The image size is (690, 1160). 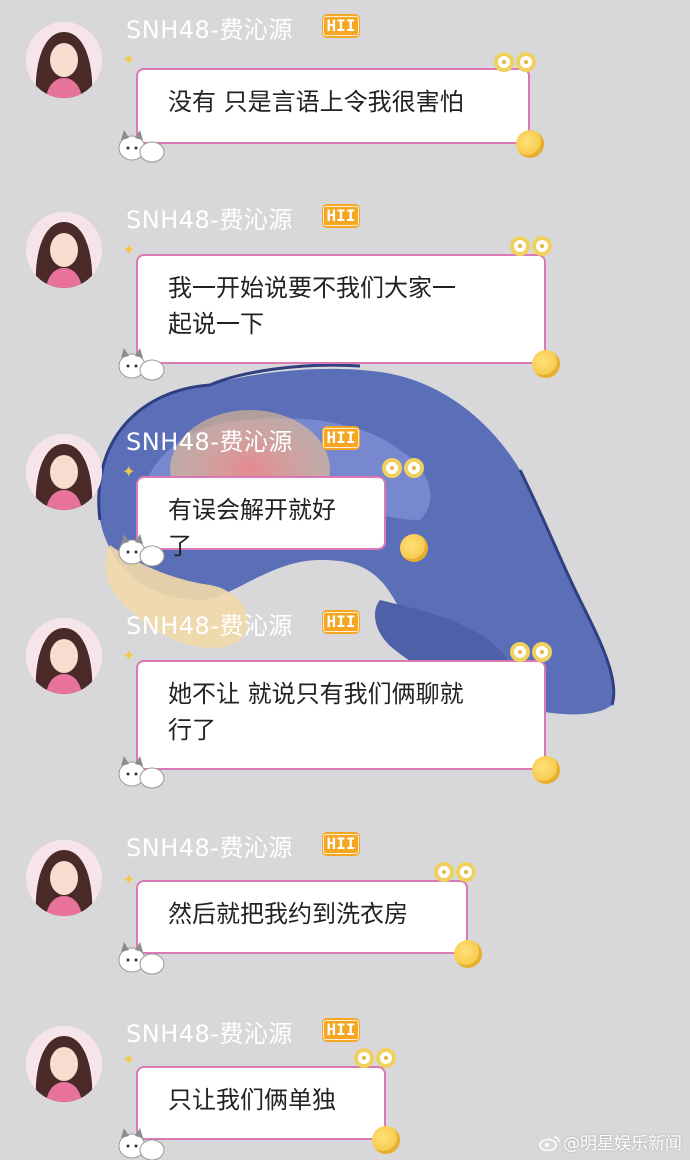 What do you see at coordinates (316, 694) in the screenshot?
I see `message-line: 她不让 就说只有我们俩聊就` at bounding box center [316, 694].